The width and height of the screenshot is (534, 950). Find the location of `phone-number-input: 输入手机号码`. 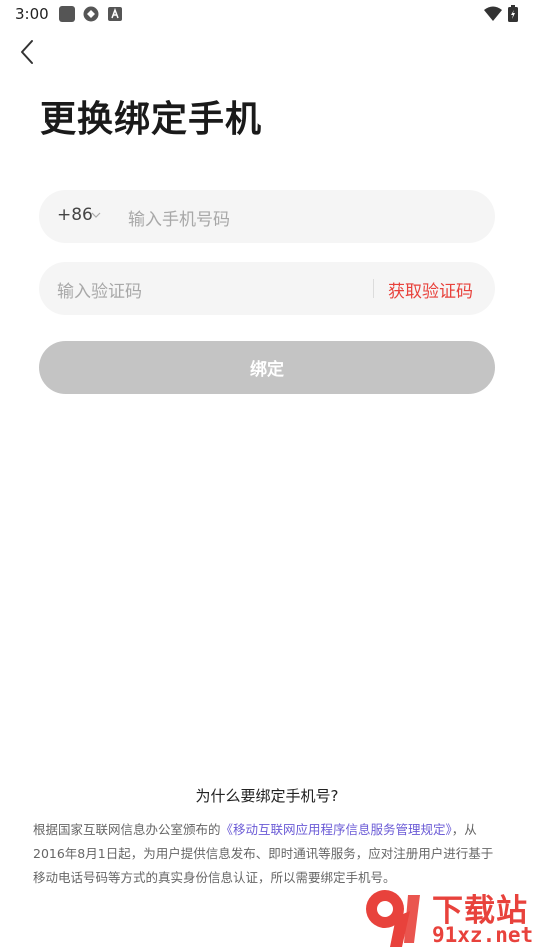

phone-number-input: 输入手机号码 is located at coordinates (179, 217).